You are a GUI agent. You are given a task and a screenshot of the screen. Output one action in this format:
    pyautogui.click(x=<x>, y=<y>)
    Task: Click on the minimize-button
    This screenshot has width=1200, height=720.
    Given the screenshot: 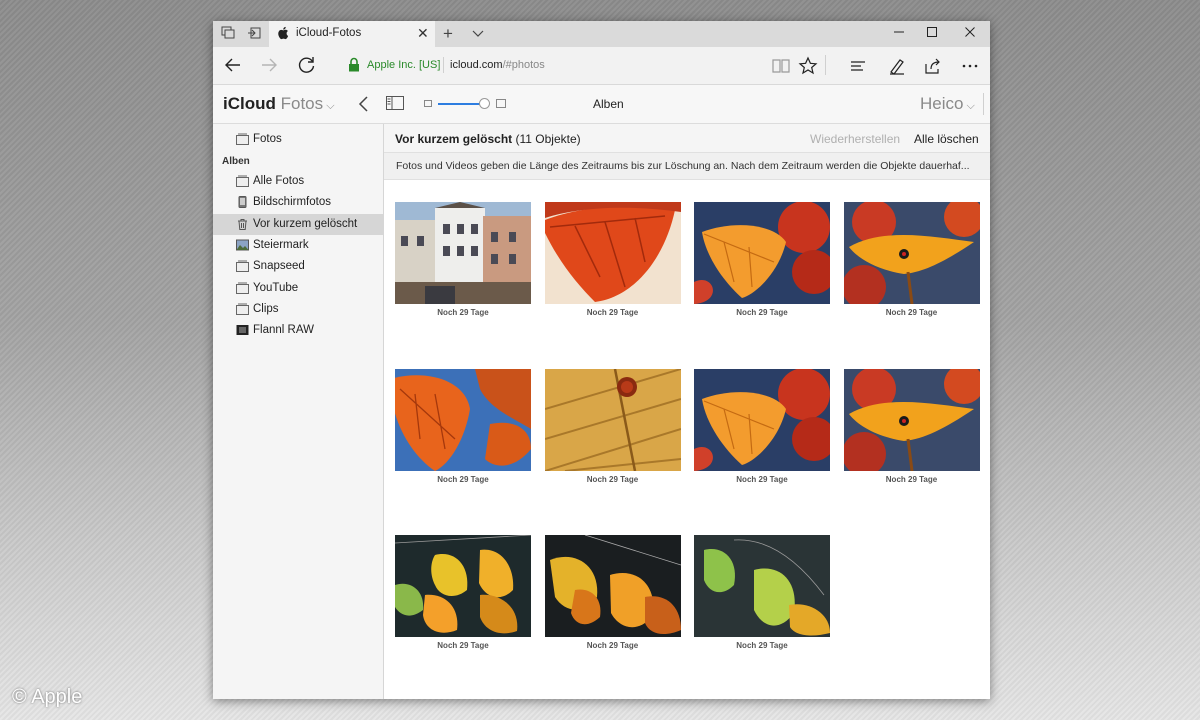 What is the action you would take?
    pyautogui.click(x=899, y=34)
    